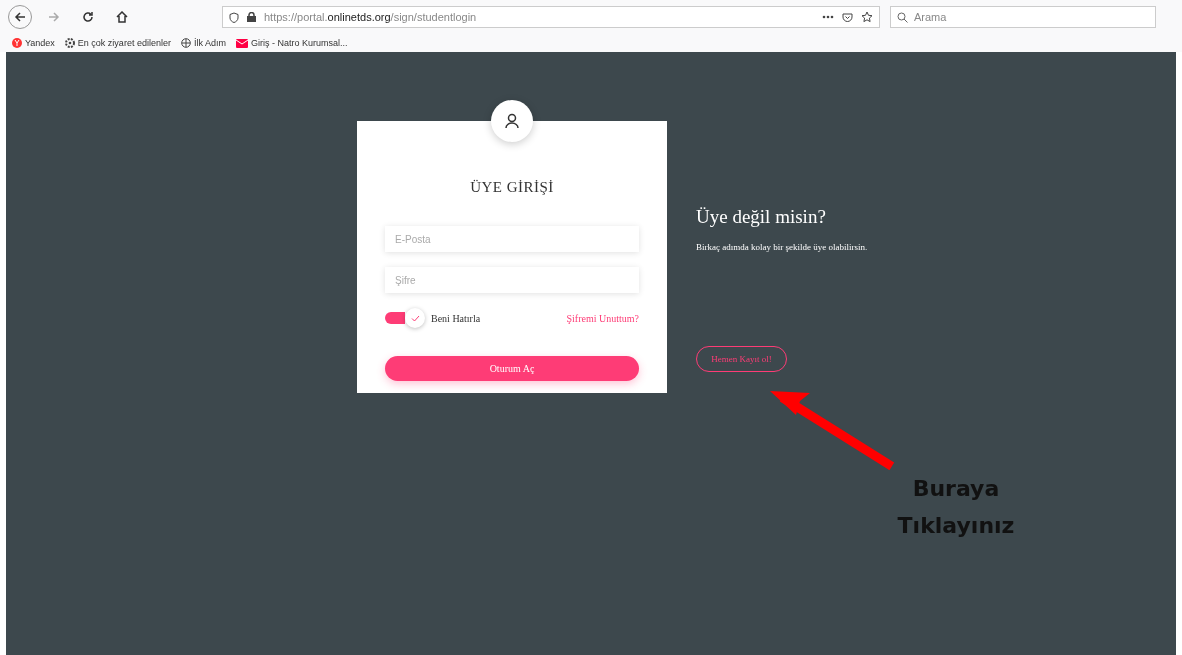 The height and width of the screenshot is (655, 1182). Describe the element at coordinates (602, 318) in the screenshot. I see `forgot-password-link: Şifremi Unuttum?` at that location.